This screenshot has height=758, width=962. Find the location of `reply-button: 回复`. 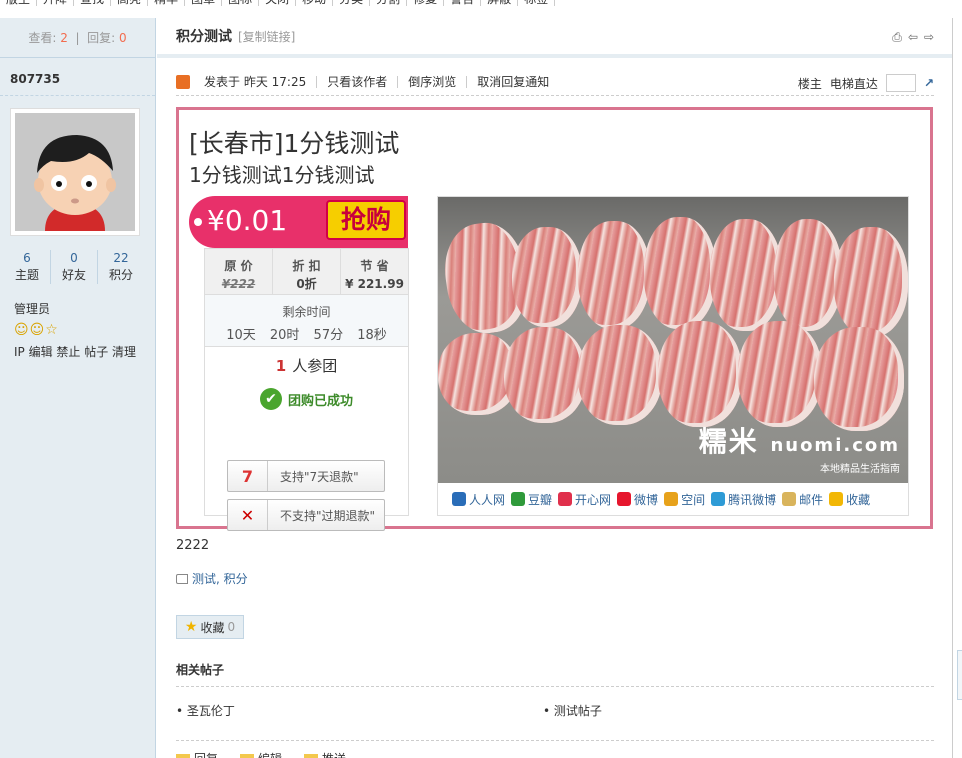

reply-button: 回复 is located at coordinates (197, 754).